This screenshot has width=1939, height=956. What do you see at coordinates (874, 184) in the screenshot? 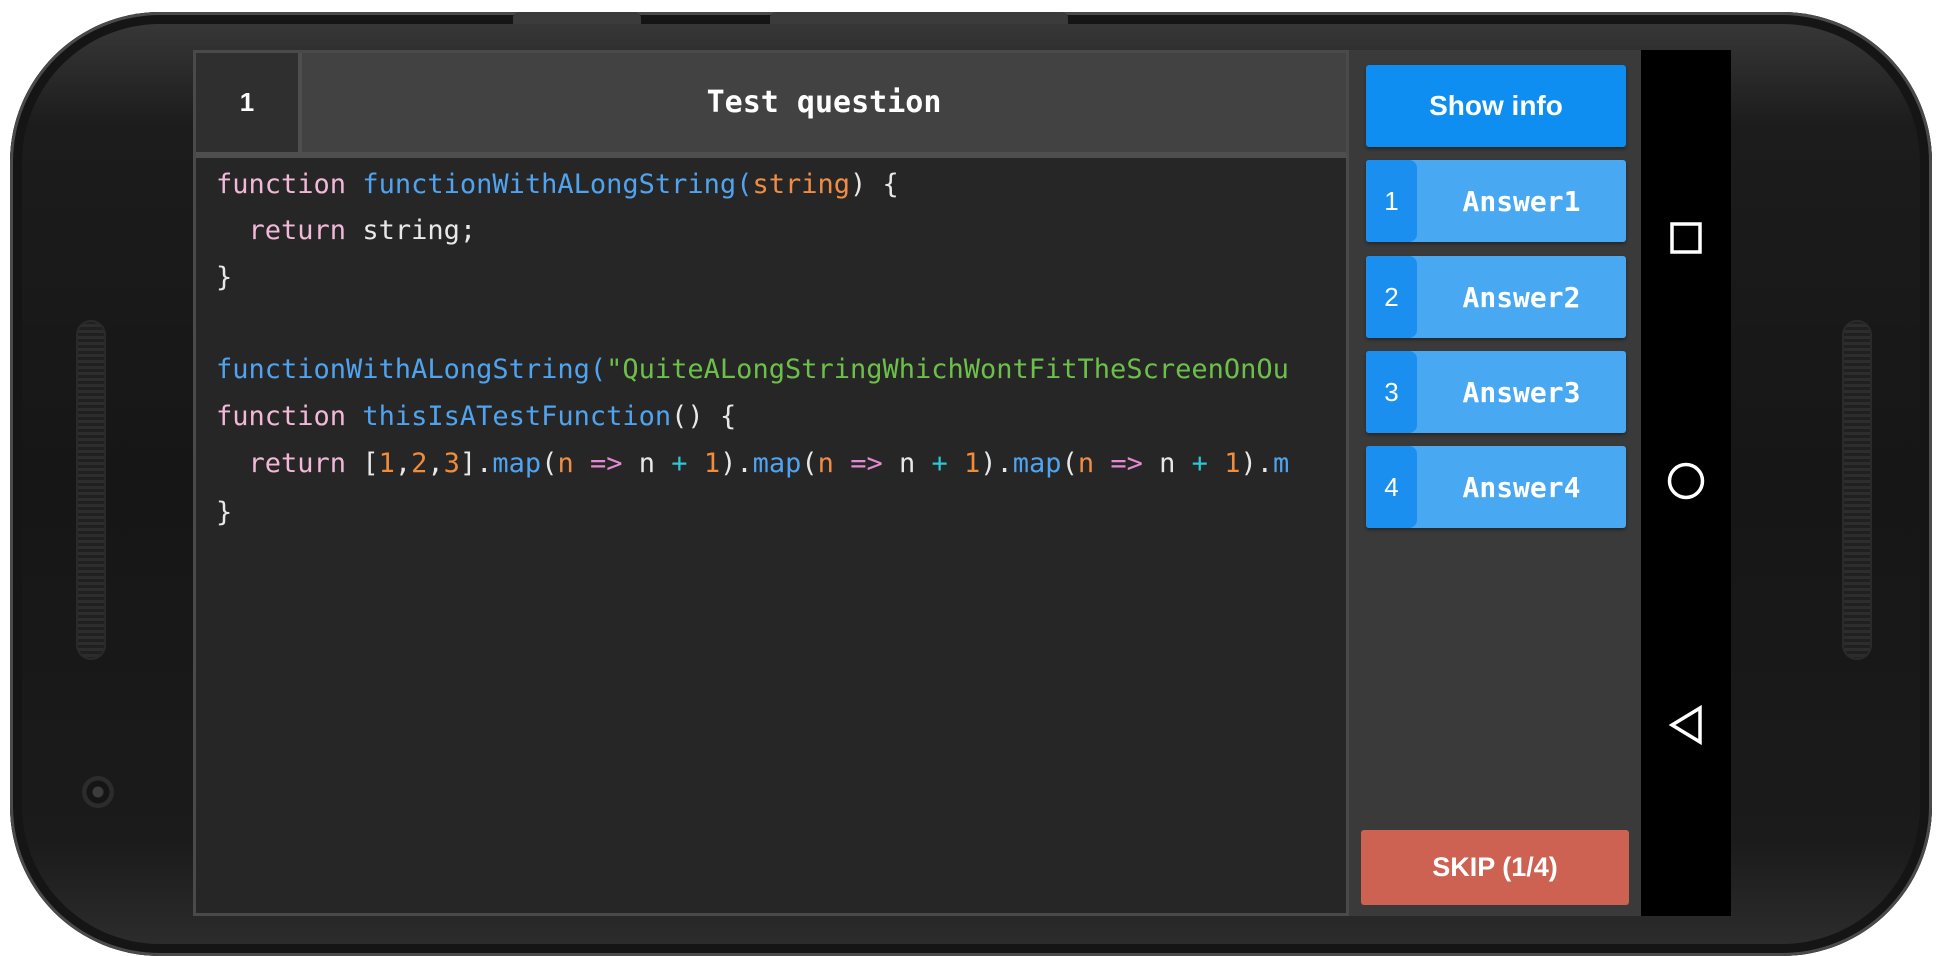
I see `code-token: ) {` at bounding box center [874, 184].